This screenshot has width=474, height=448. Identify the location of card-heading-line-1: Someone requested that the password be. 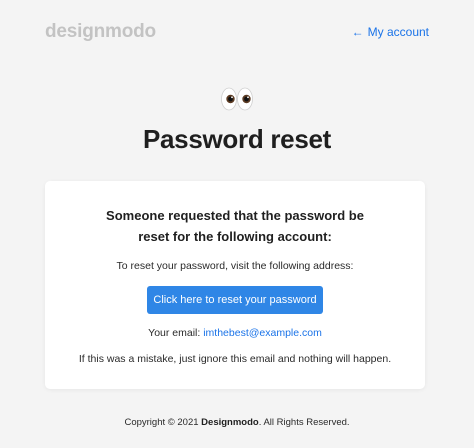
(235, 215).